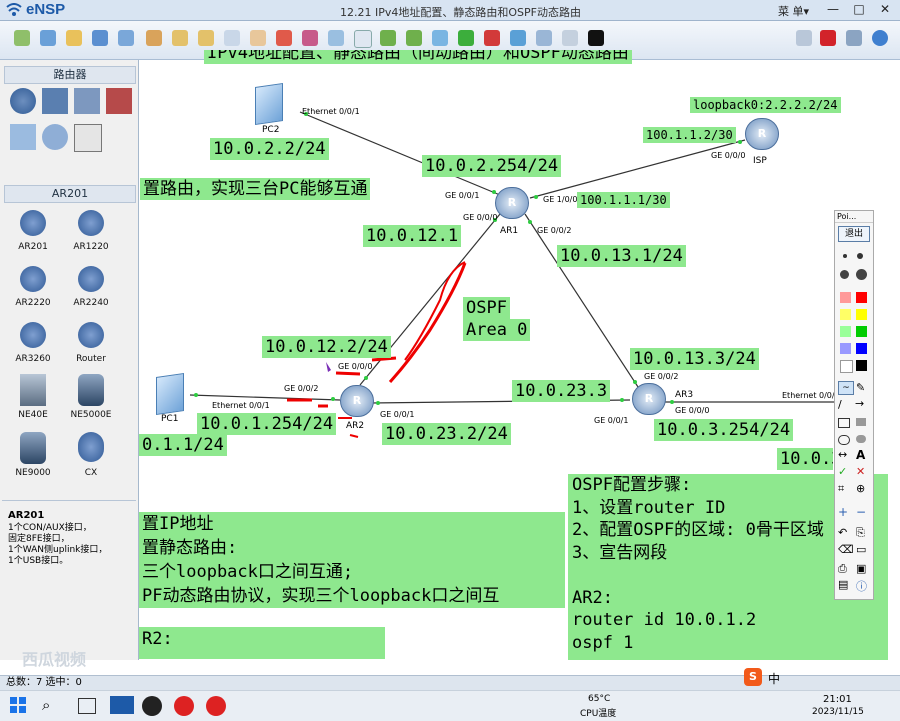  I want to click on task-view-icon, so click(87, 706).